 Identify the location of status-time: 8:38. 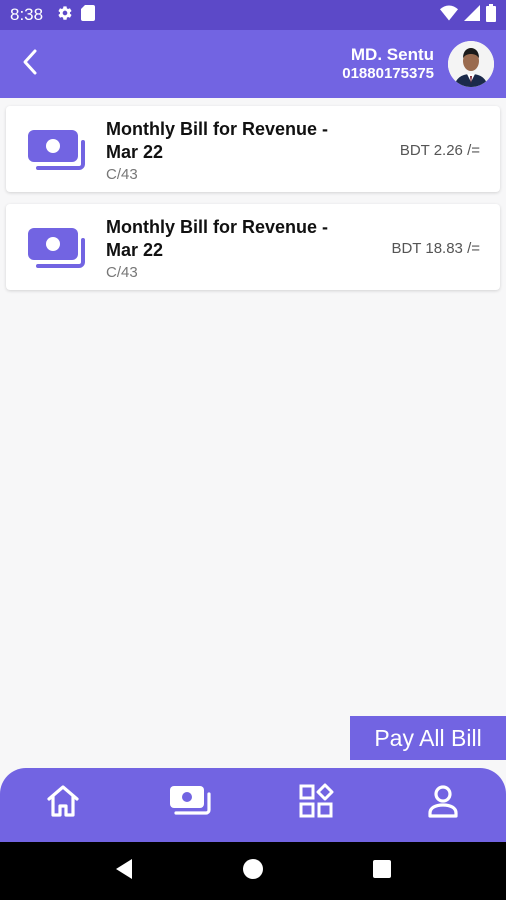
(27, 14).